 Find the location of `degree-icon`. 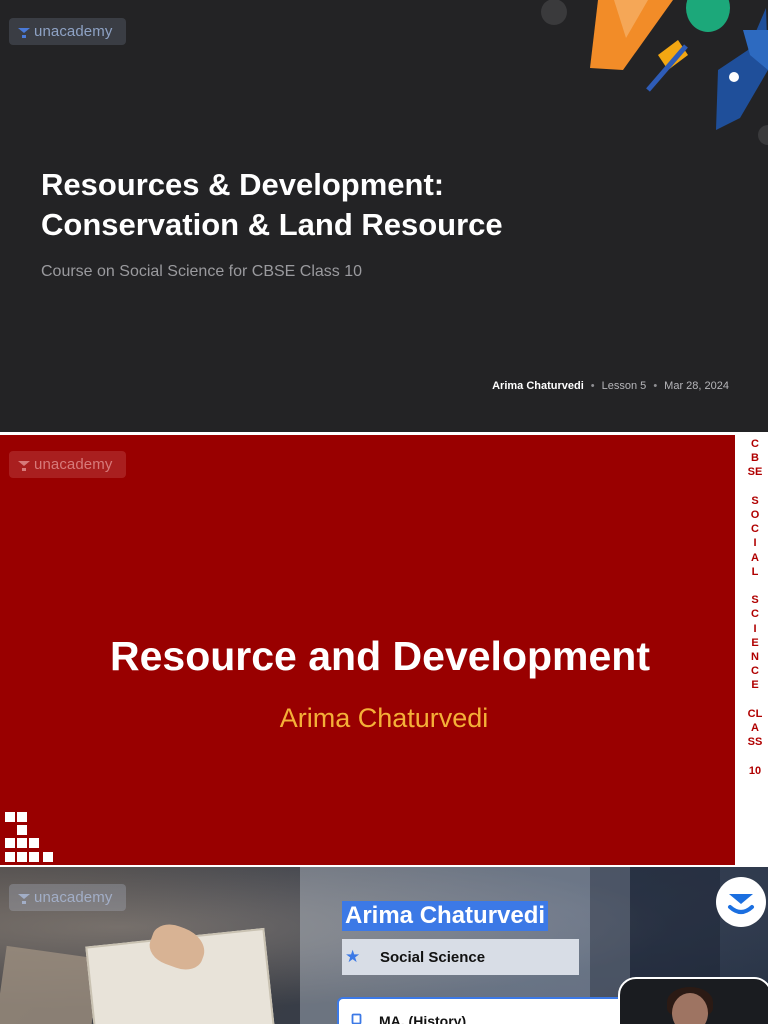

degree-icon is located at coordinates (361, 1018).